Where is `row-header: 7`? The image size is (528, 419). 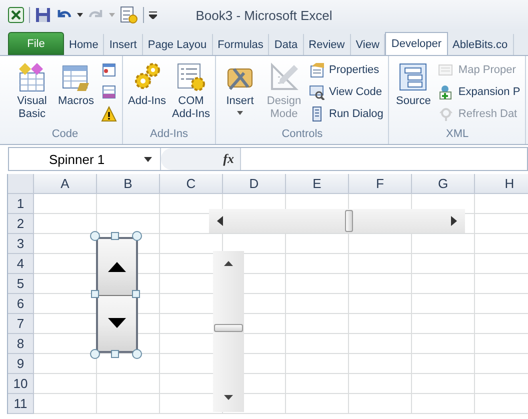
row-header: 7 is located at coordinates (21, 324).